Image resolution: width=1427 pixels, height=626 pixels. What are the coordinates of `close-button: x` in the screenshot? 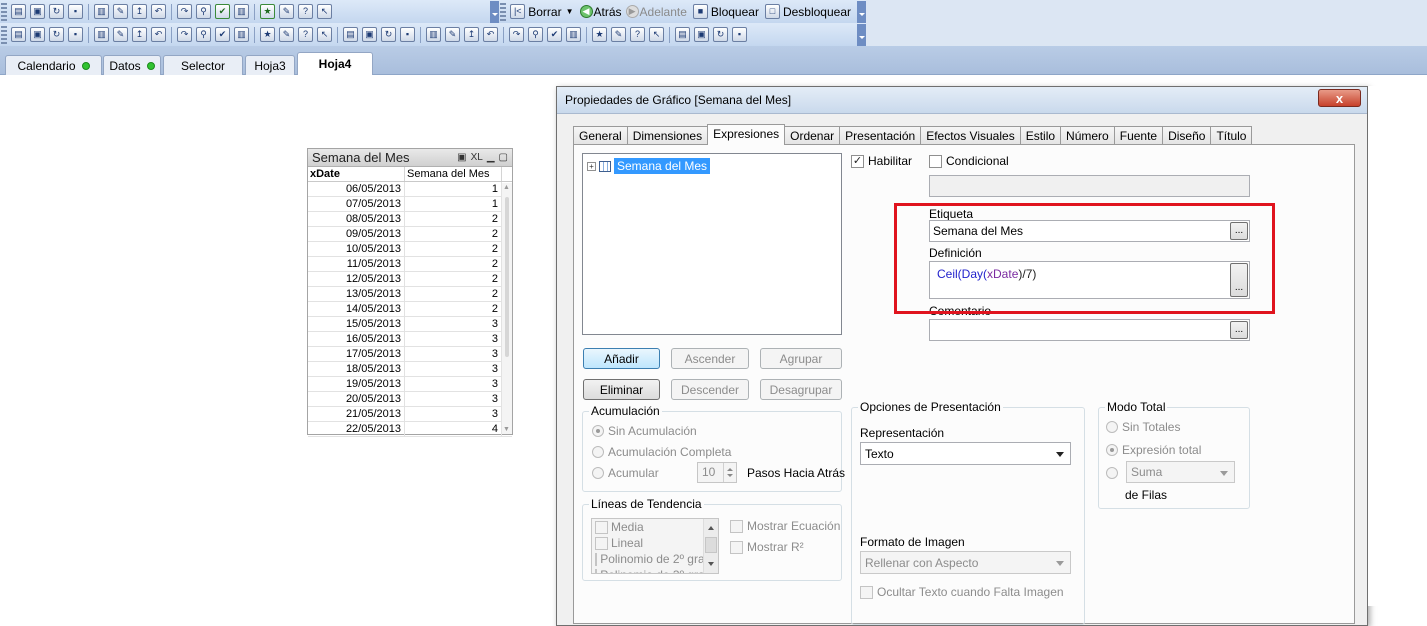 It's located at (1339, 98).